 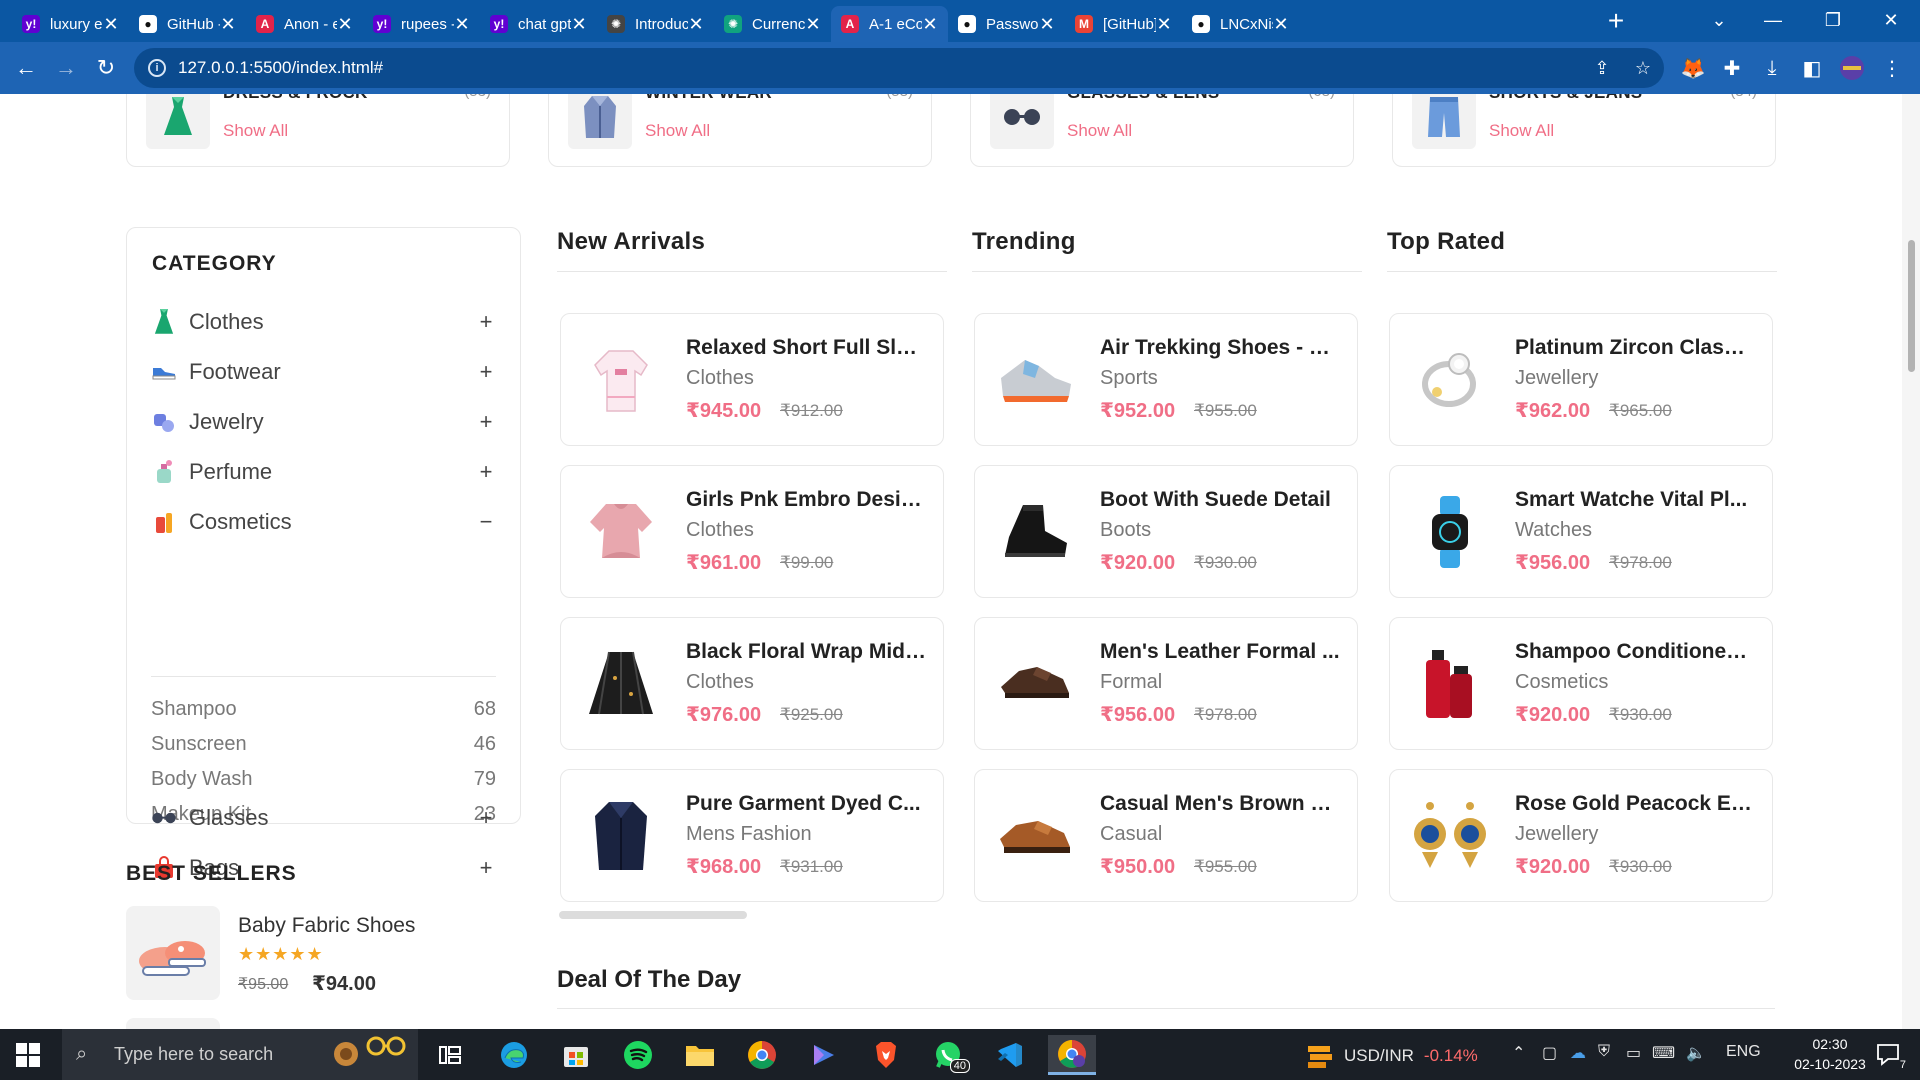 What do you see at coordinates (621, 684) in the screenshot?
I see `skirt-icon` at bounding box center [621, 684].